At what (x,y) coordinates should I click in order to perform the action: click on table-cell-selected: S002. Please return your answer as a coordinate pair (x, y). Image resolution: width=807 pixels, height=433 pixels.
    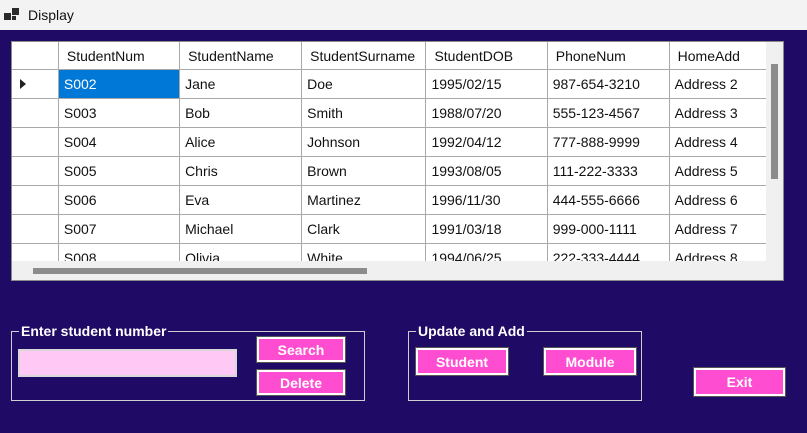
    Looking at the image, I should click on (119, 84).